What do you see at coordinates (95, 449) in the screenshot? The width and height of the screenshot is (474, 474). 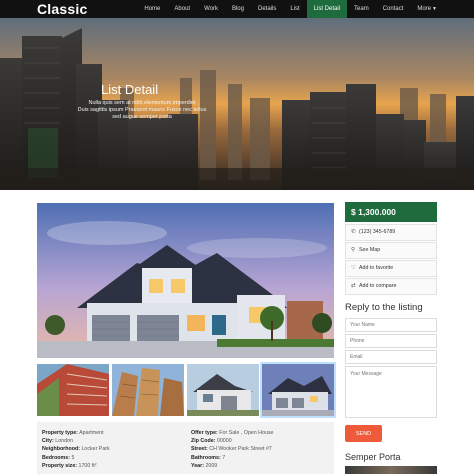 I see `detail-value: Locker Park` at bounding box center [95, 449].